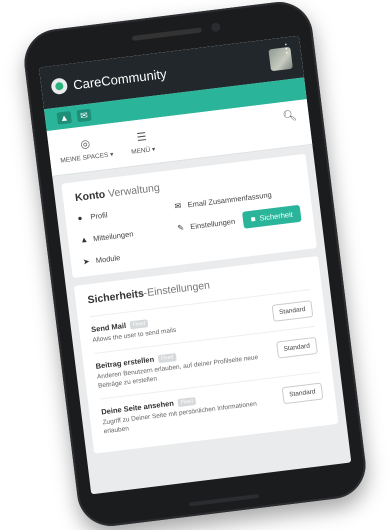 The height and width of the screenshot is (530, 392). I want to click on account-menu-notifications-label: Mitteilungen, so click(113, 236).